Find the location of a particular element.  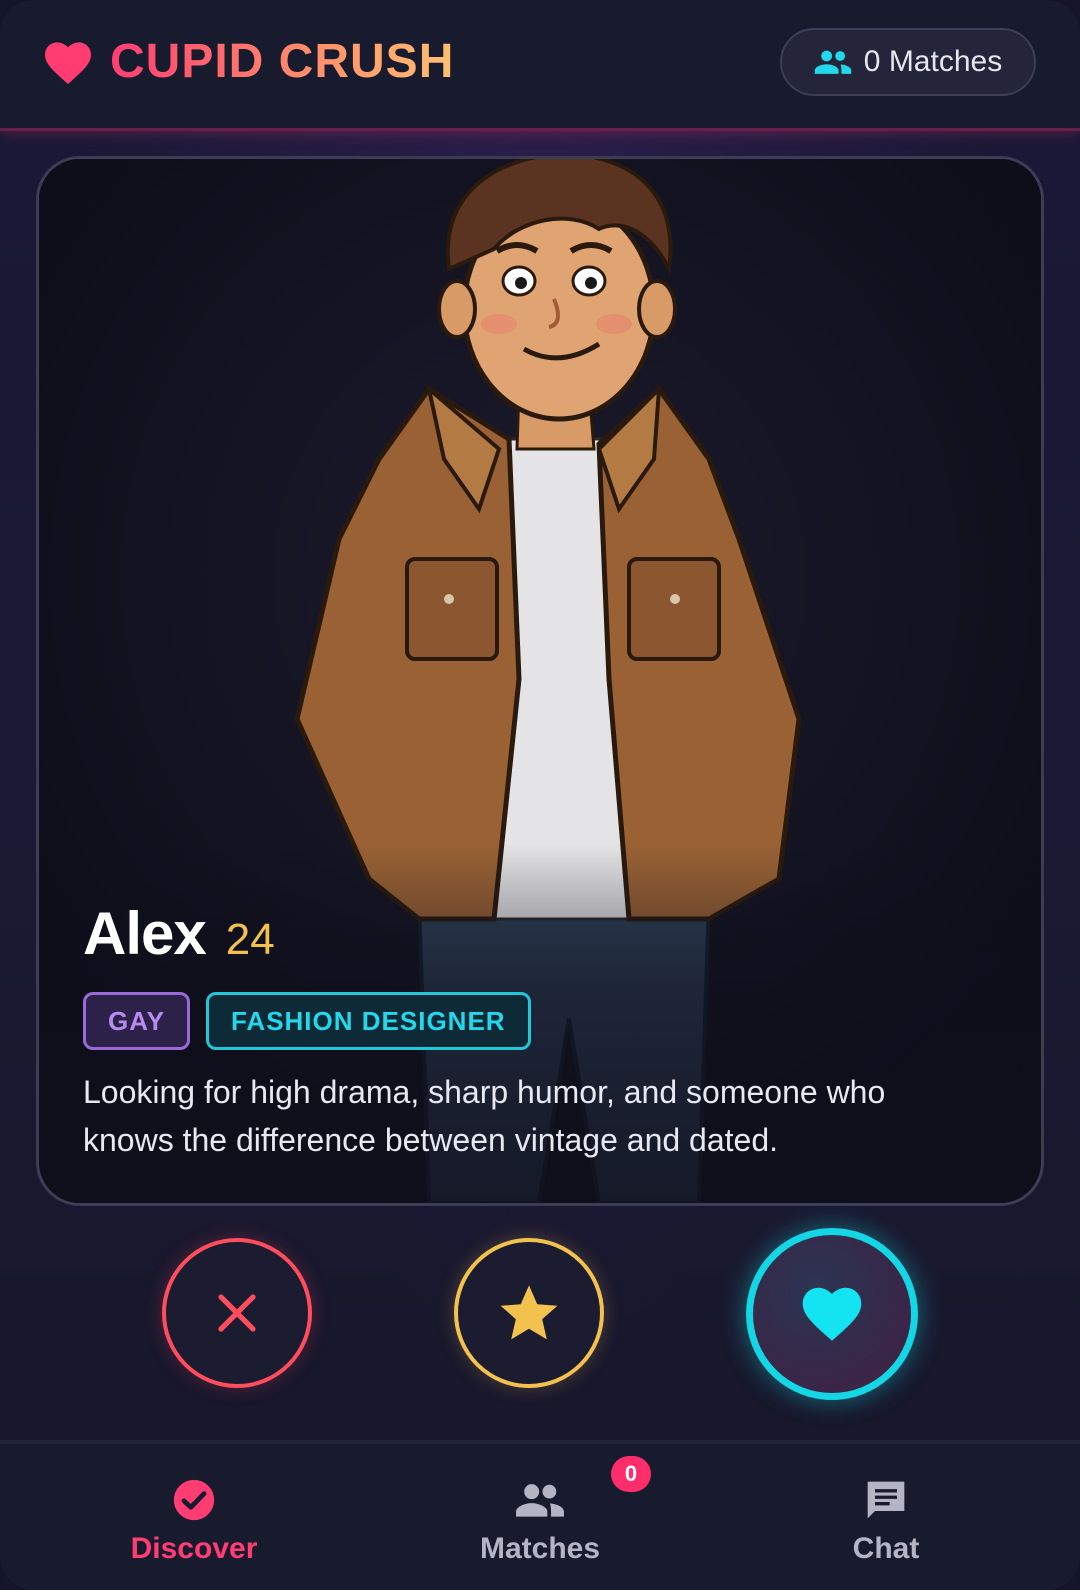

profile-tags: GAY FASHION DESIGNER is located at coordinates (533, 1021).